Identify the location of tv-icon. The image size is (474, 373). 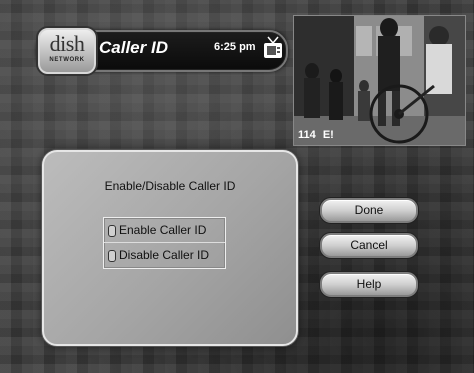
(273, 47).